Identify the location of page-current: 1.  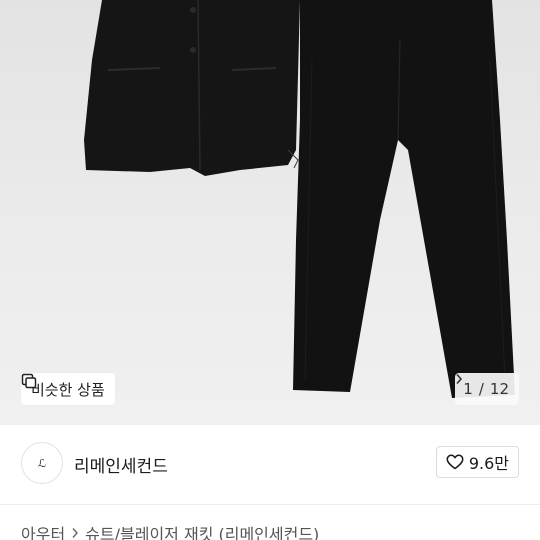
(468, 389).